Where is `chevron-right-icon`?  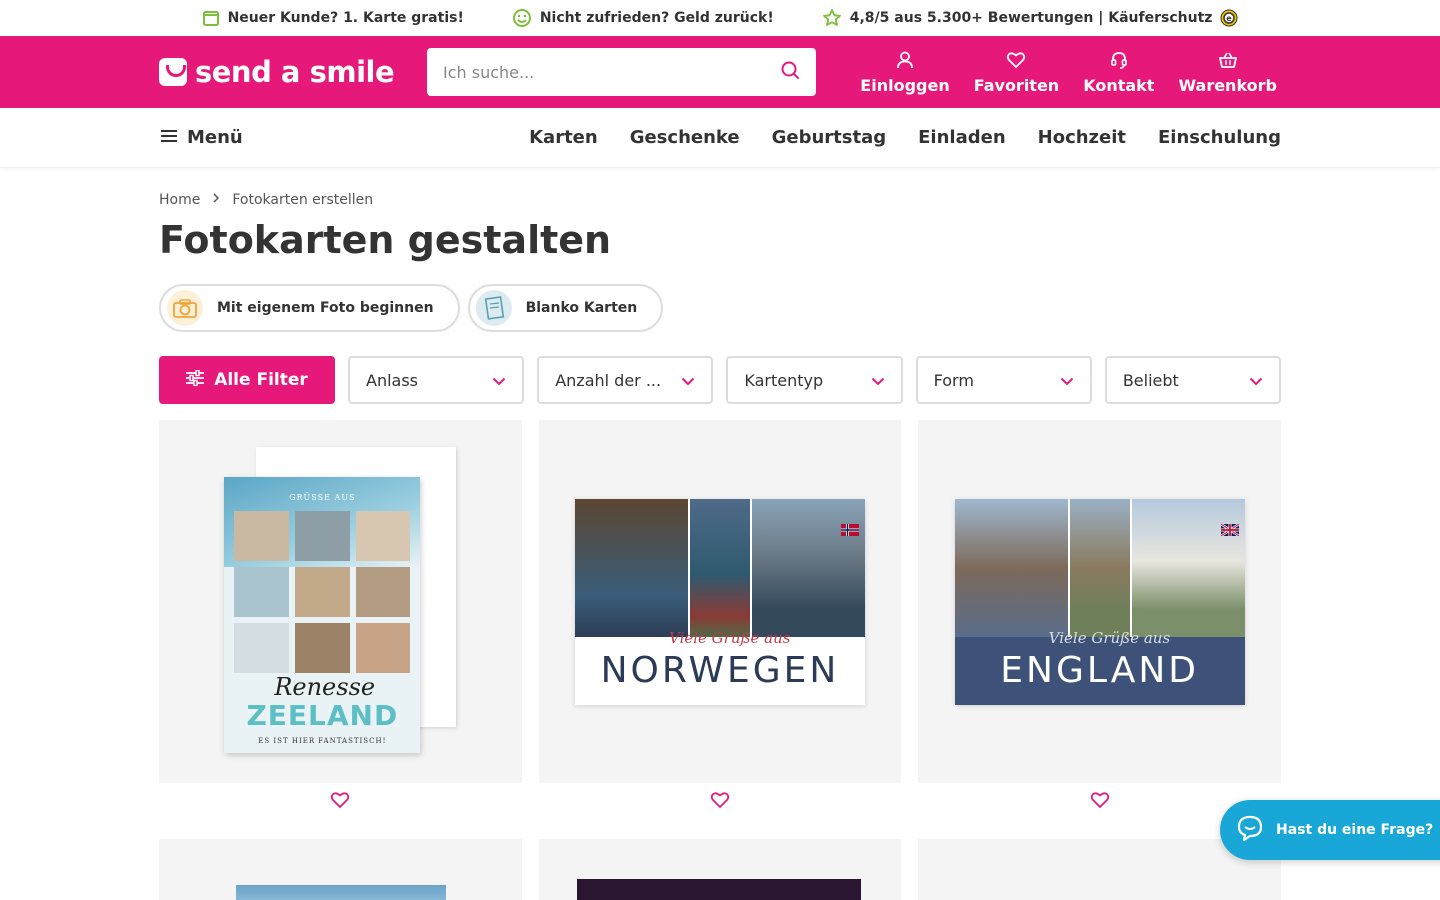 chevron-right-icon is located at coordinates (216, 200).